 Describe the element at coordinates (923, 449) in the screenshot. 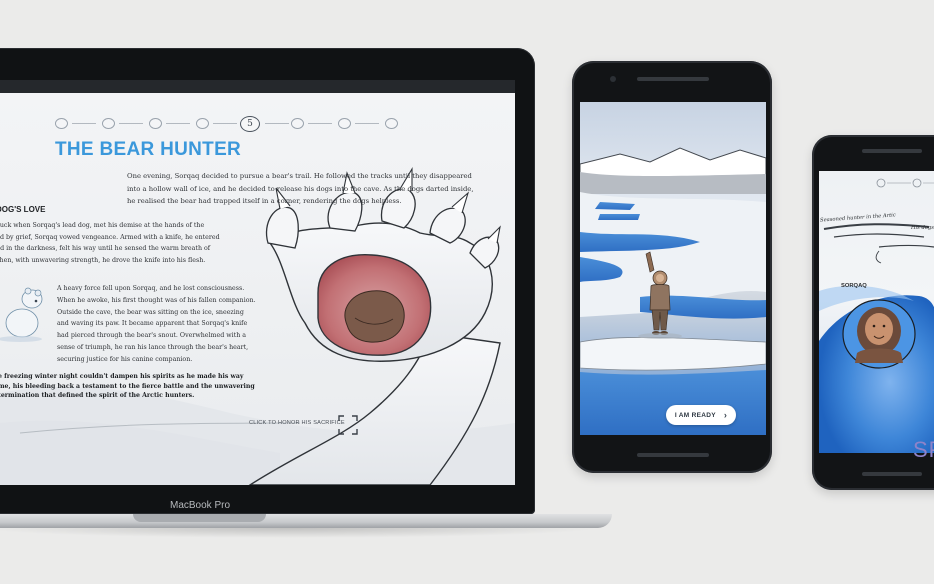

I see `phone-two-large-text: SP` at that location.